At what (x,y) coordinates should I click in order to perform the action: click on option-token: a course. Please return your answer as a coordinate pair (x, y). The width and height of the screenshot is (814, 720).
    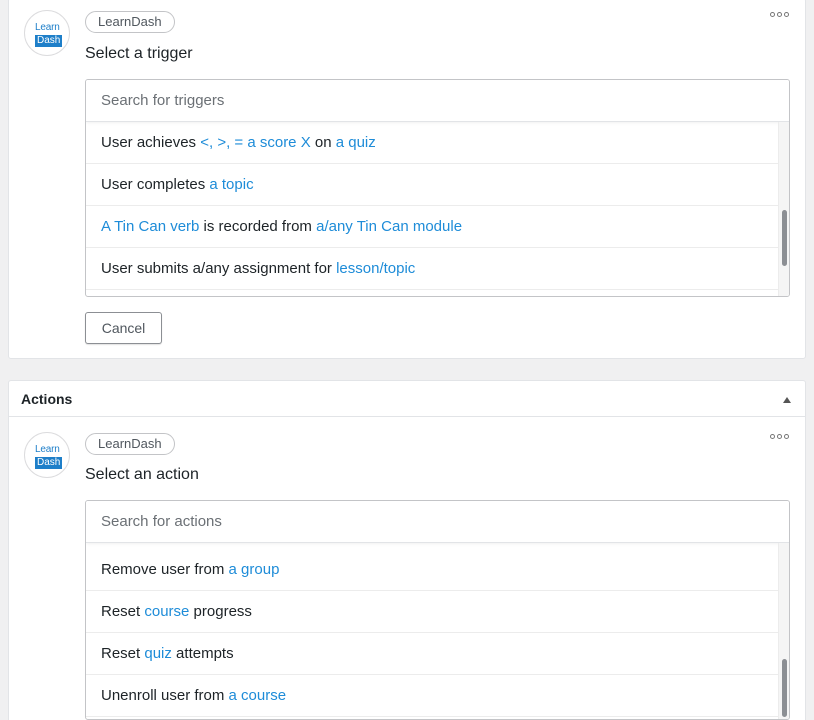
    Looking at the image, I should click on (257, 695).